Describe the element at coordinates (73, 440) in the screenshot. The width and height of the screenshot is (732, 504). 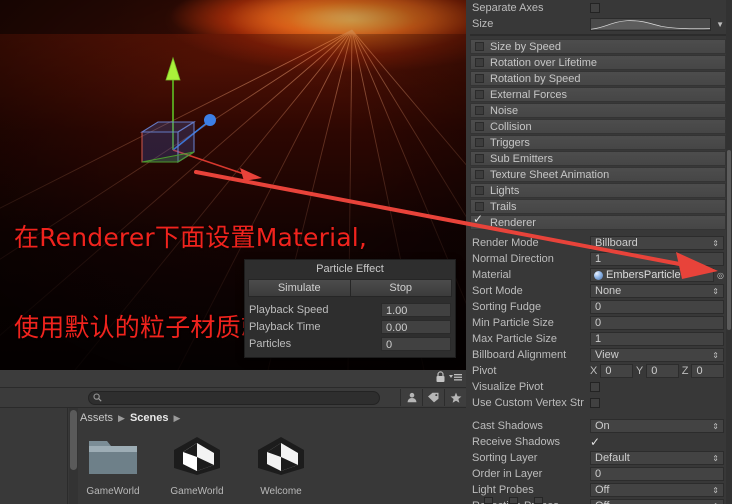
I see `scrollbar-thumb` at that location.